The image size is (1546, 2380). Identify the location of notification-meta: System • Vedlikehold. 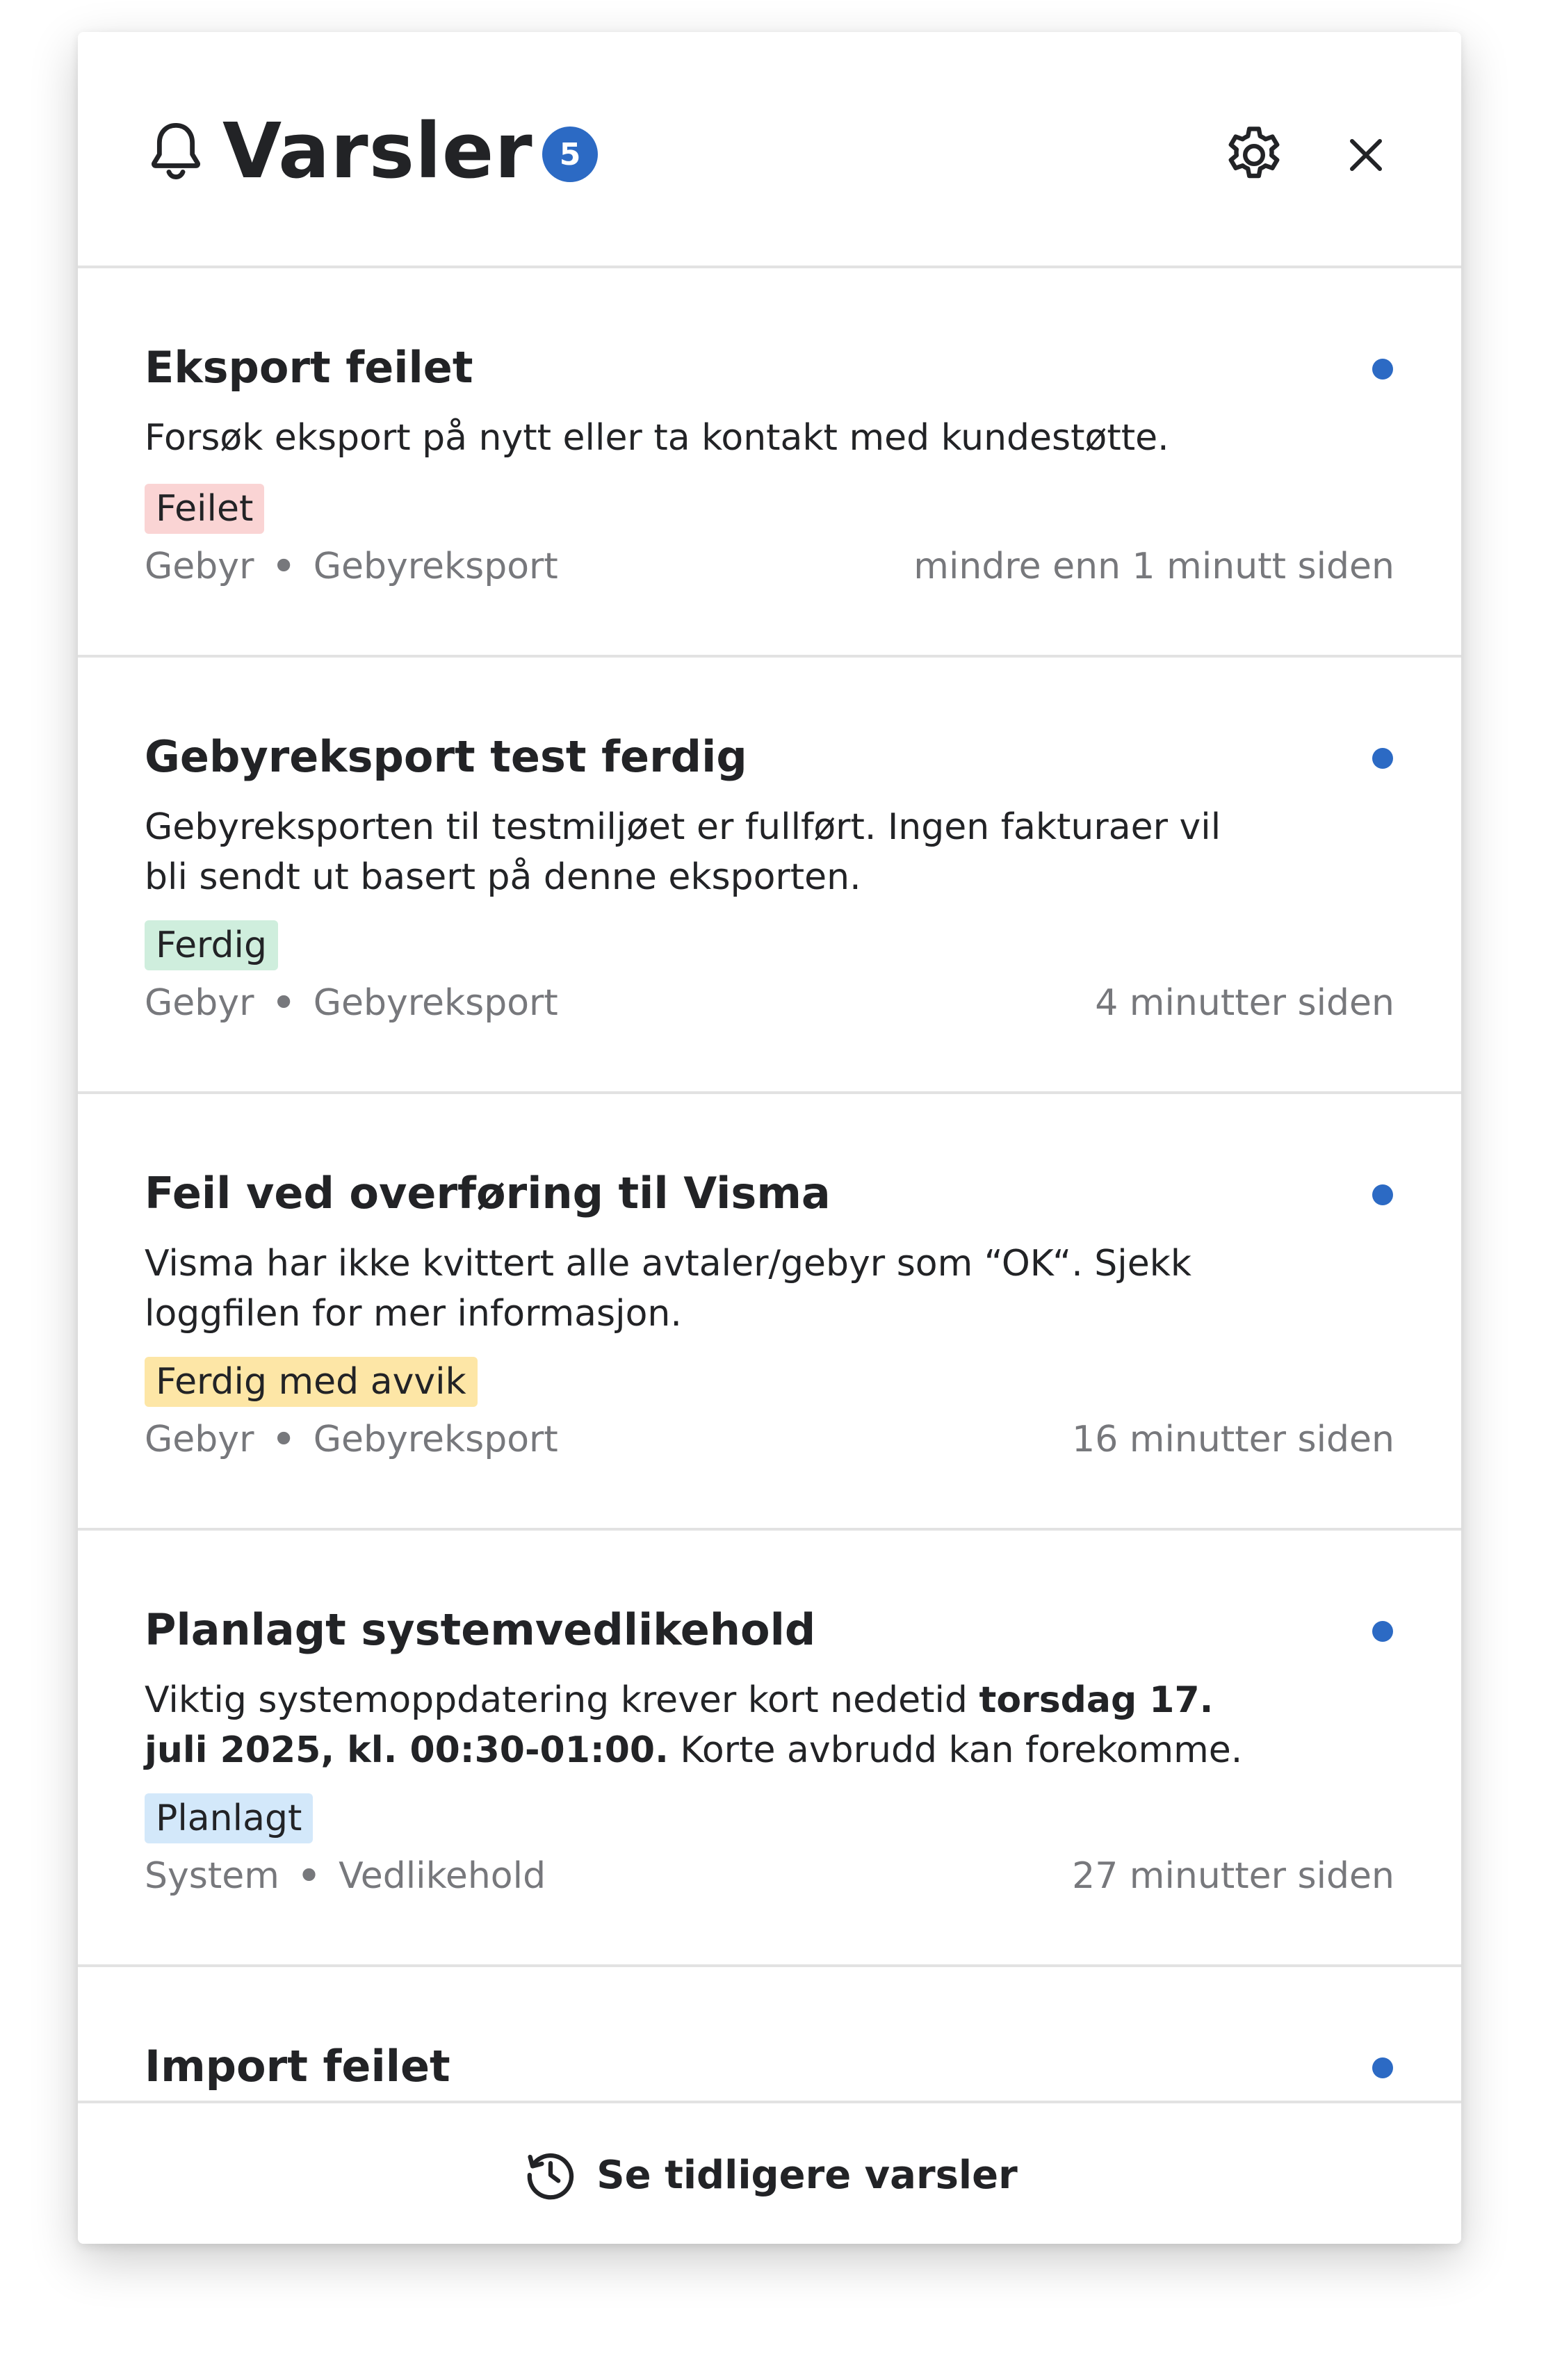
(345, 1876).